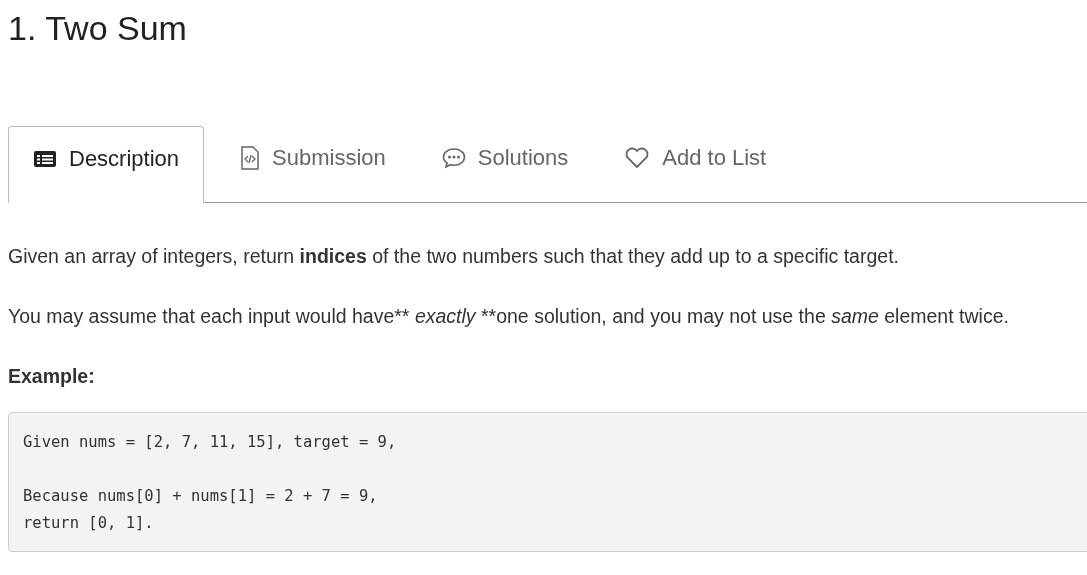 Image resolution: width=1087 pixels, height=575 pixels. What do you see at coordinates (309, 164) in the screenshot?
I see `tab: Submission` at bounding box center [309, 164].